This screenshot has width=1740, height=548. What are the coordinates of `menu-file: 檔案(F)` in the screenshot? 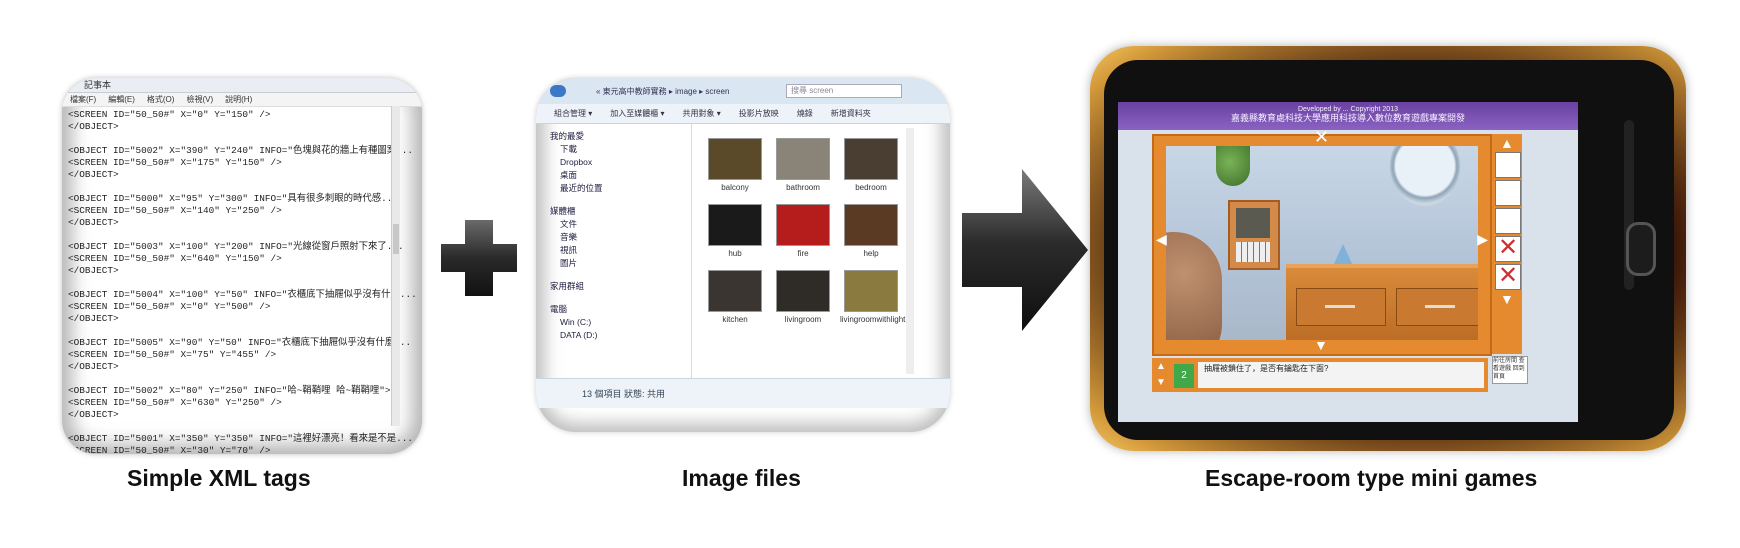 It's located at (83, 99).